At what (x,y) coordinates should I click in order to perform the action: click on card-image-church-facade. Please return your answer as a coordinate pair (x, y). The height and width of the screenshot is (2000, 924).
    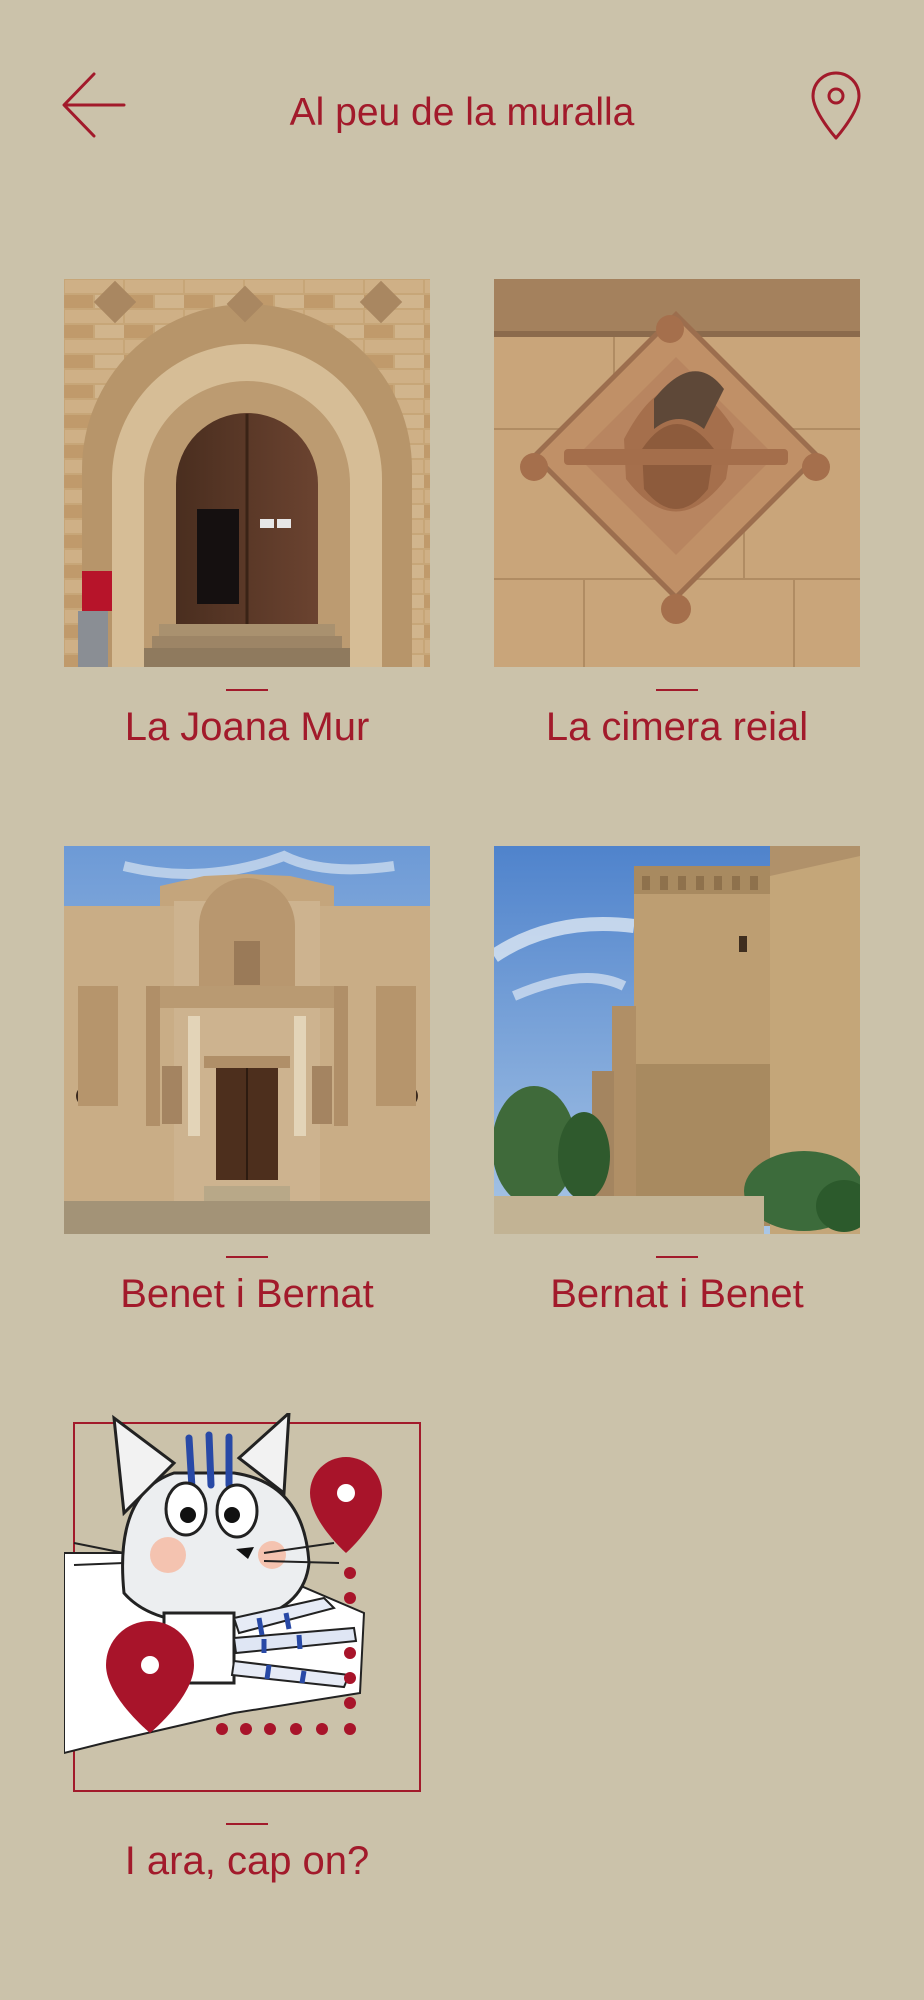
    Looking at the image, I should click on (247, 1040).